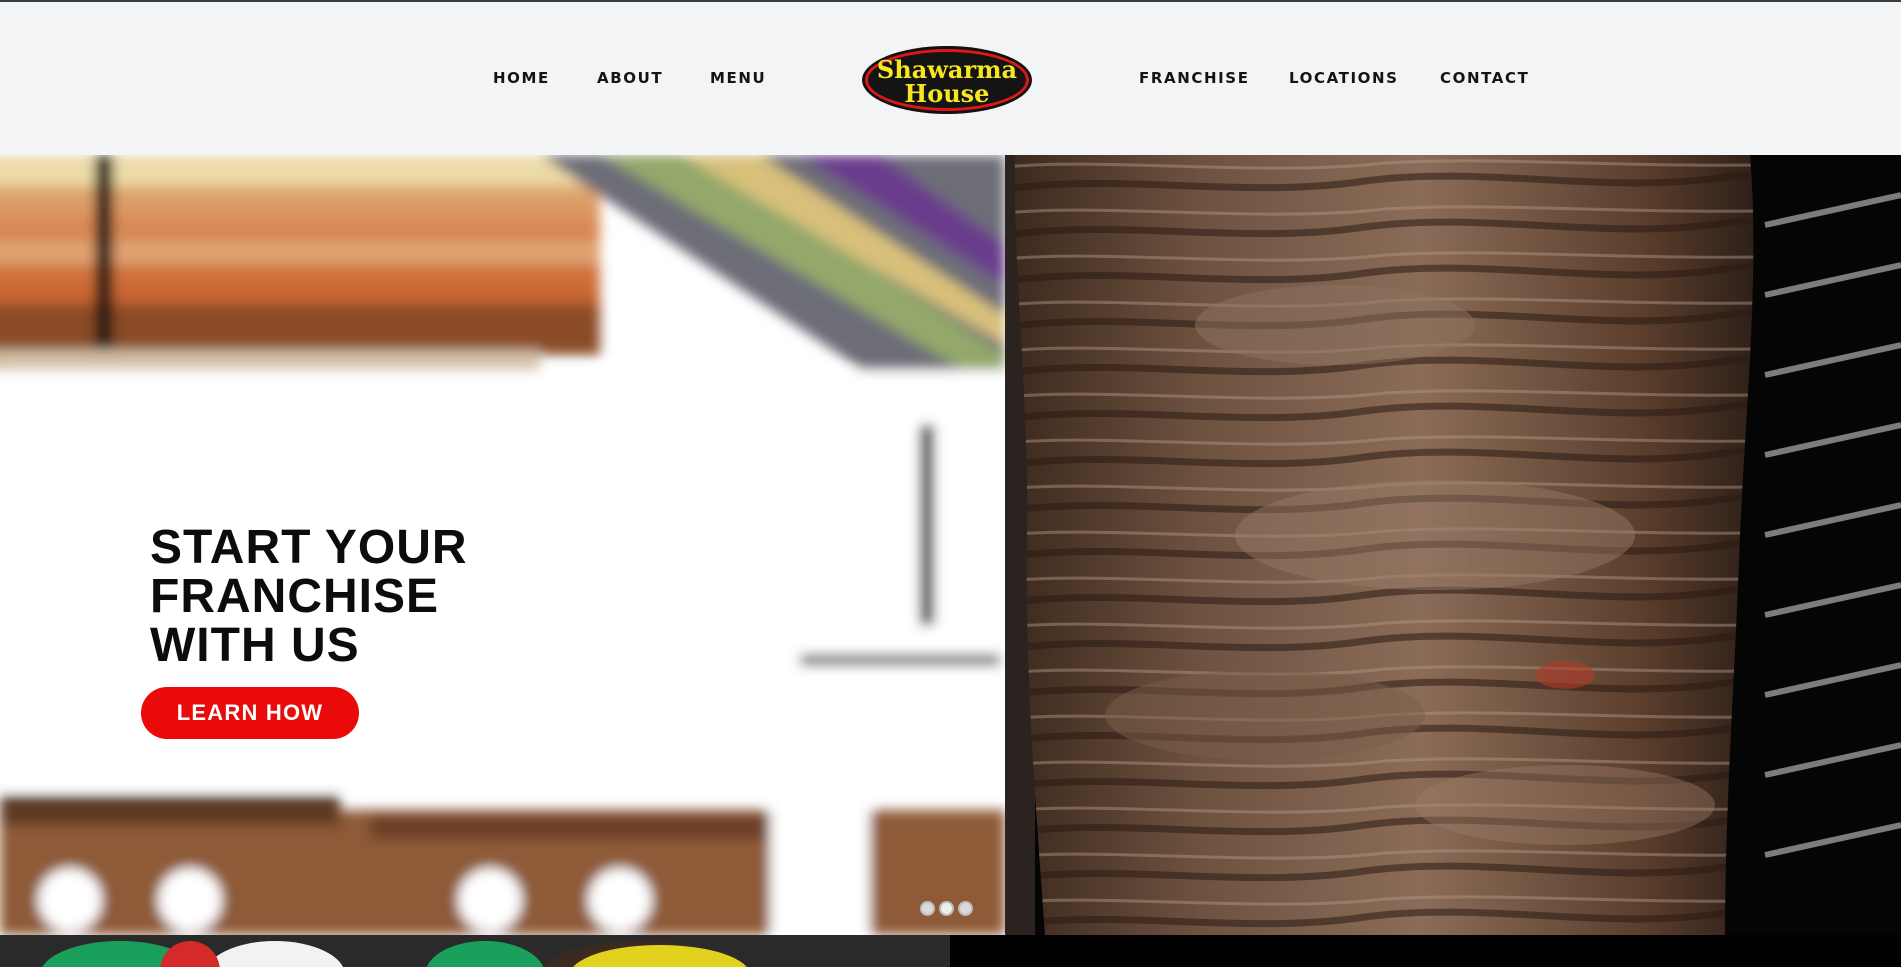 Image resolution: width=1901 pixels, height=967 pixels. Describe the element at coordinates (255, 645) in the screenshot. I see `hero-title-line: WITH US` at that location.